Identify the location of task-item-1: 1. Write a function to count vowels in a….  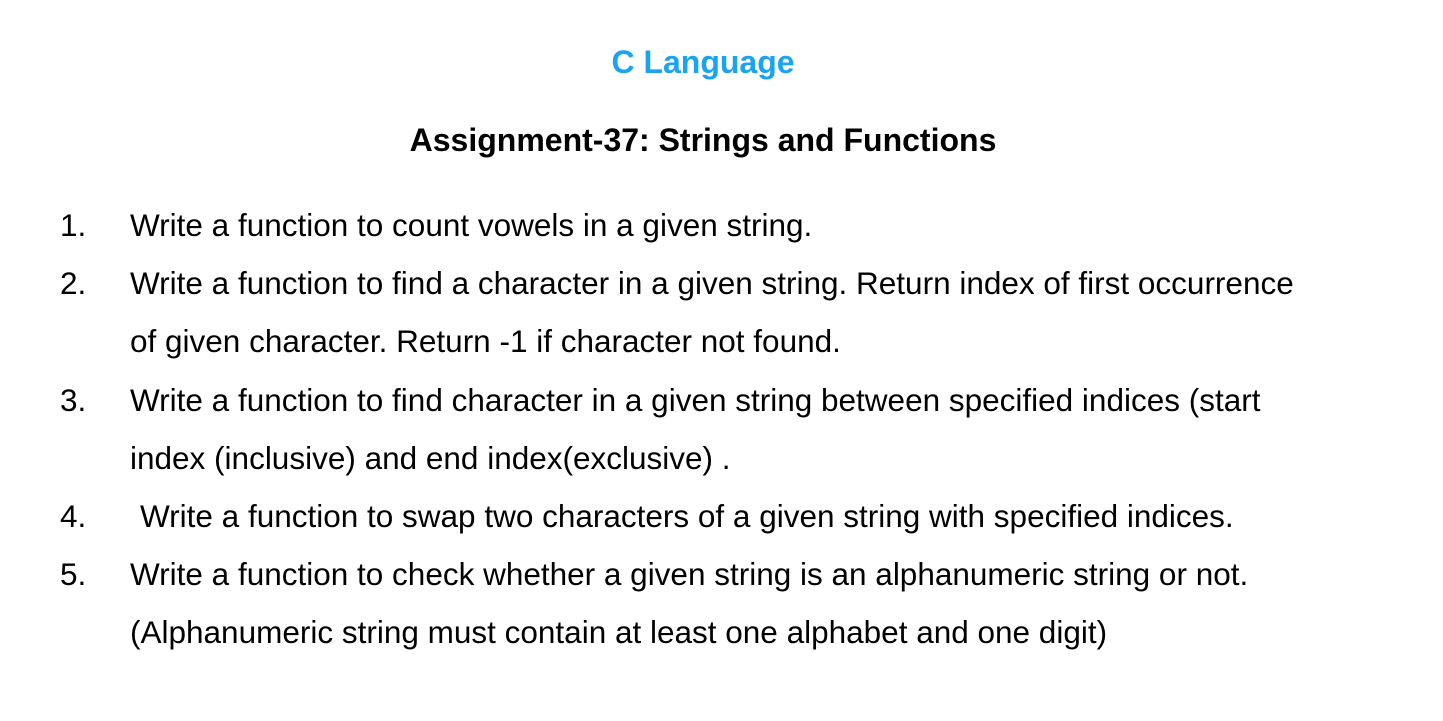
(721, 225).